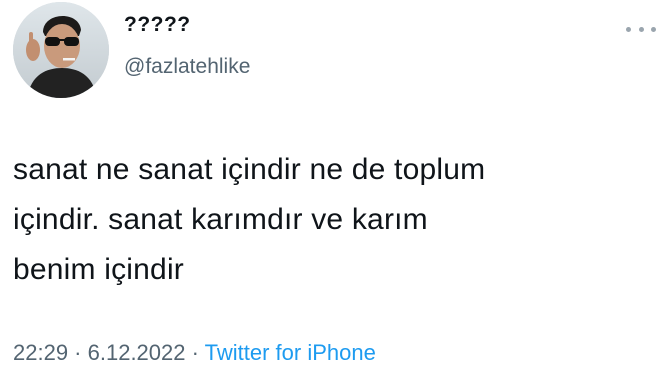 Image resolution: width=672 pixels, height=378 pixels. I want to click on more-dots-icon, so click(641, 29).